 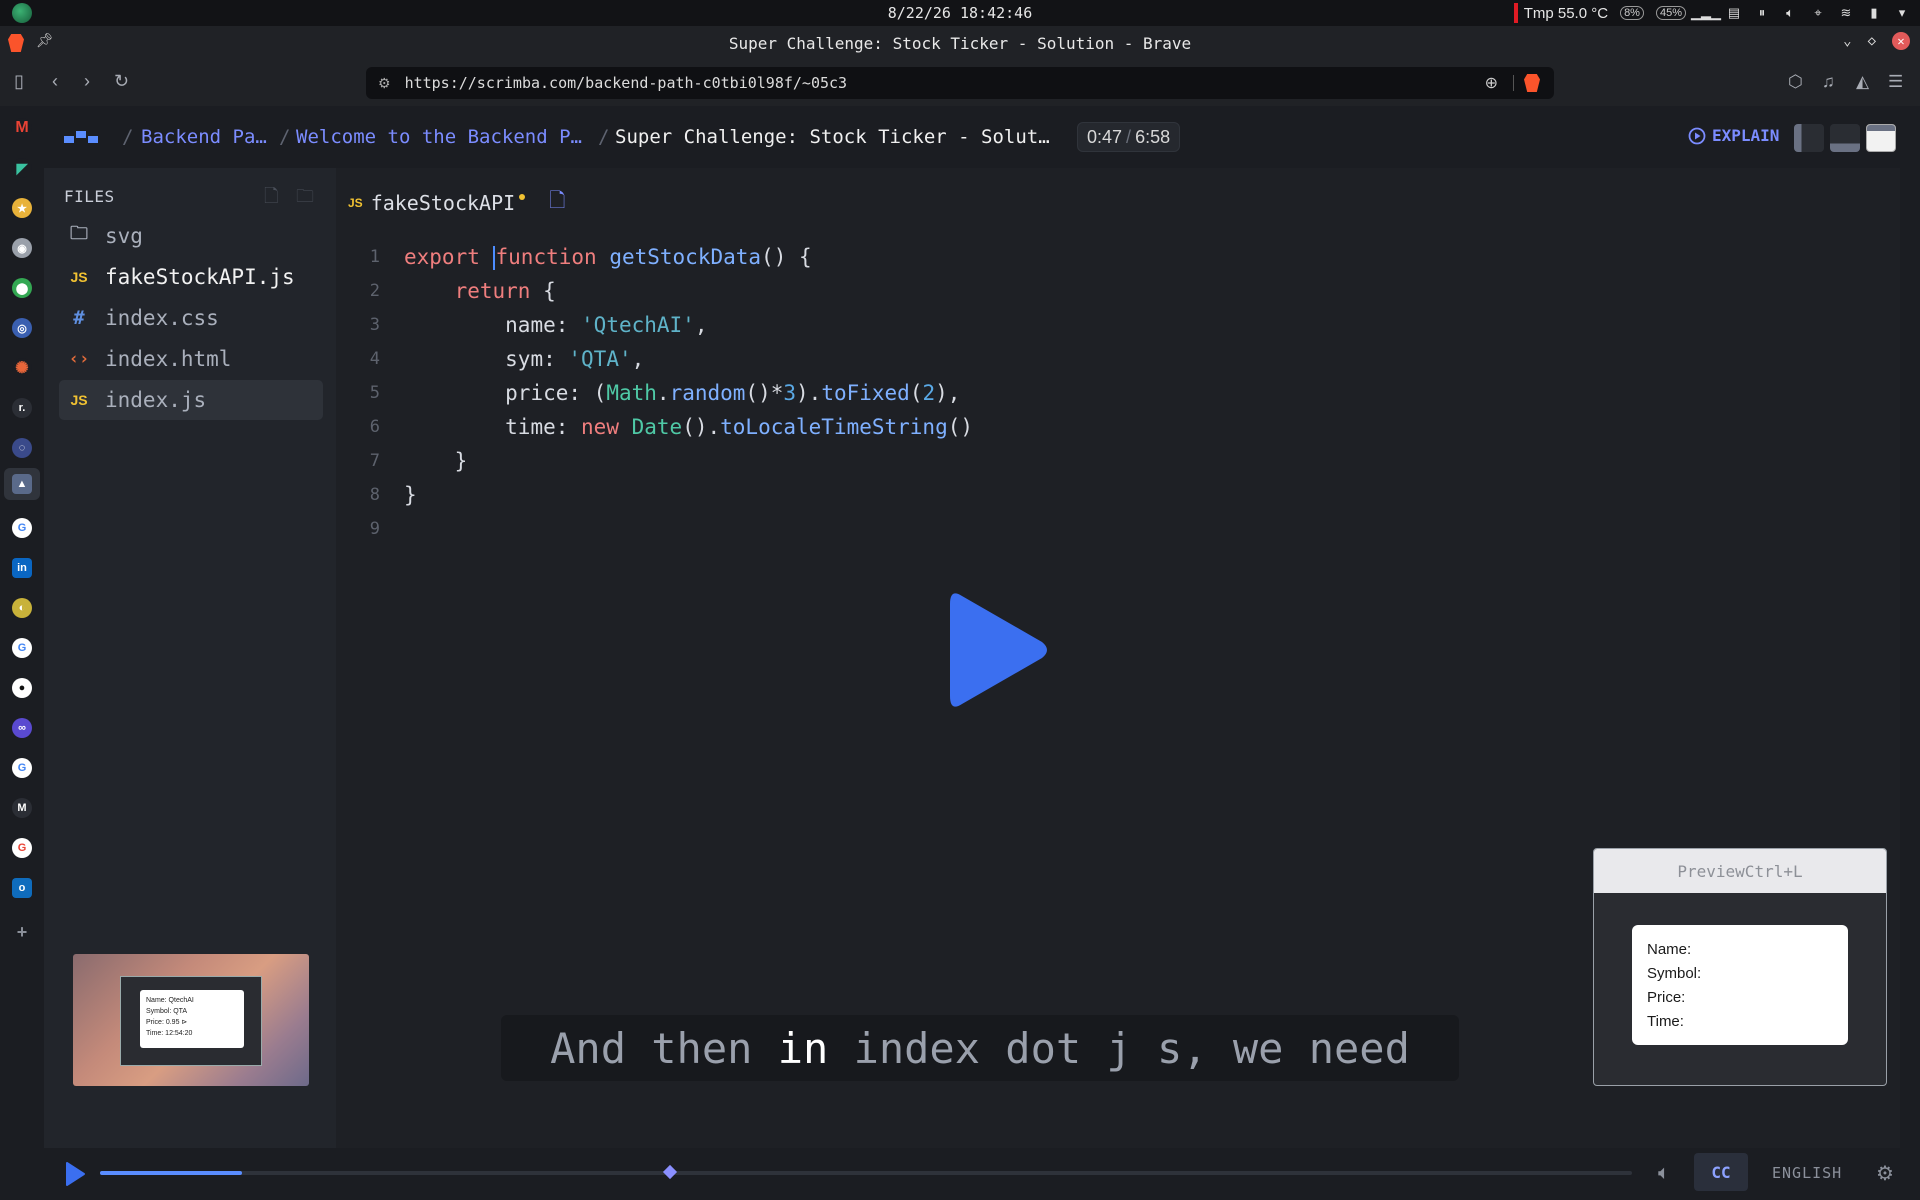 I want to click on cc-button: CC, so click(x=1721, y=1172).